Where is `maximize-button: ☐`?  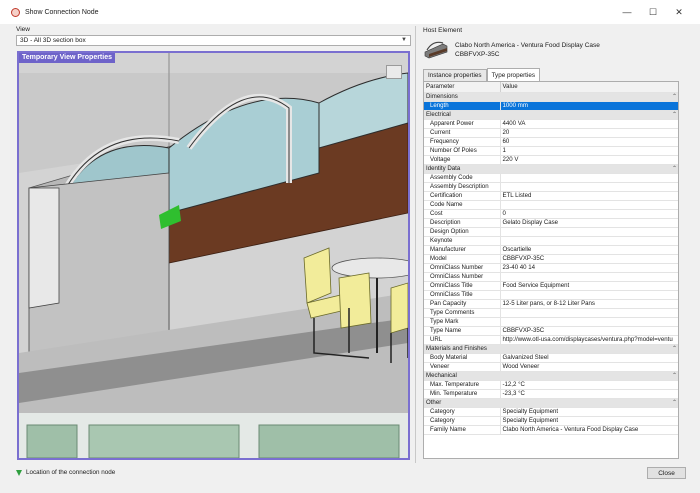 maximize-button: ☐ is located at coordinates (653, 12).